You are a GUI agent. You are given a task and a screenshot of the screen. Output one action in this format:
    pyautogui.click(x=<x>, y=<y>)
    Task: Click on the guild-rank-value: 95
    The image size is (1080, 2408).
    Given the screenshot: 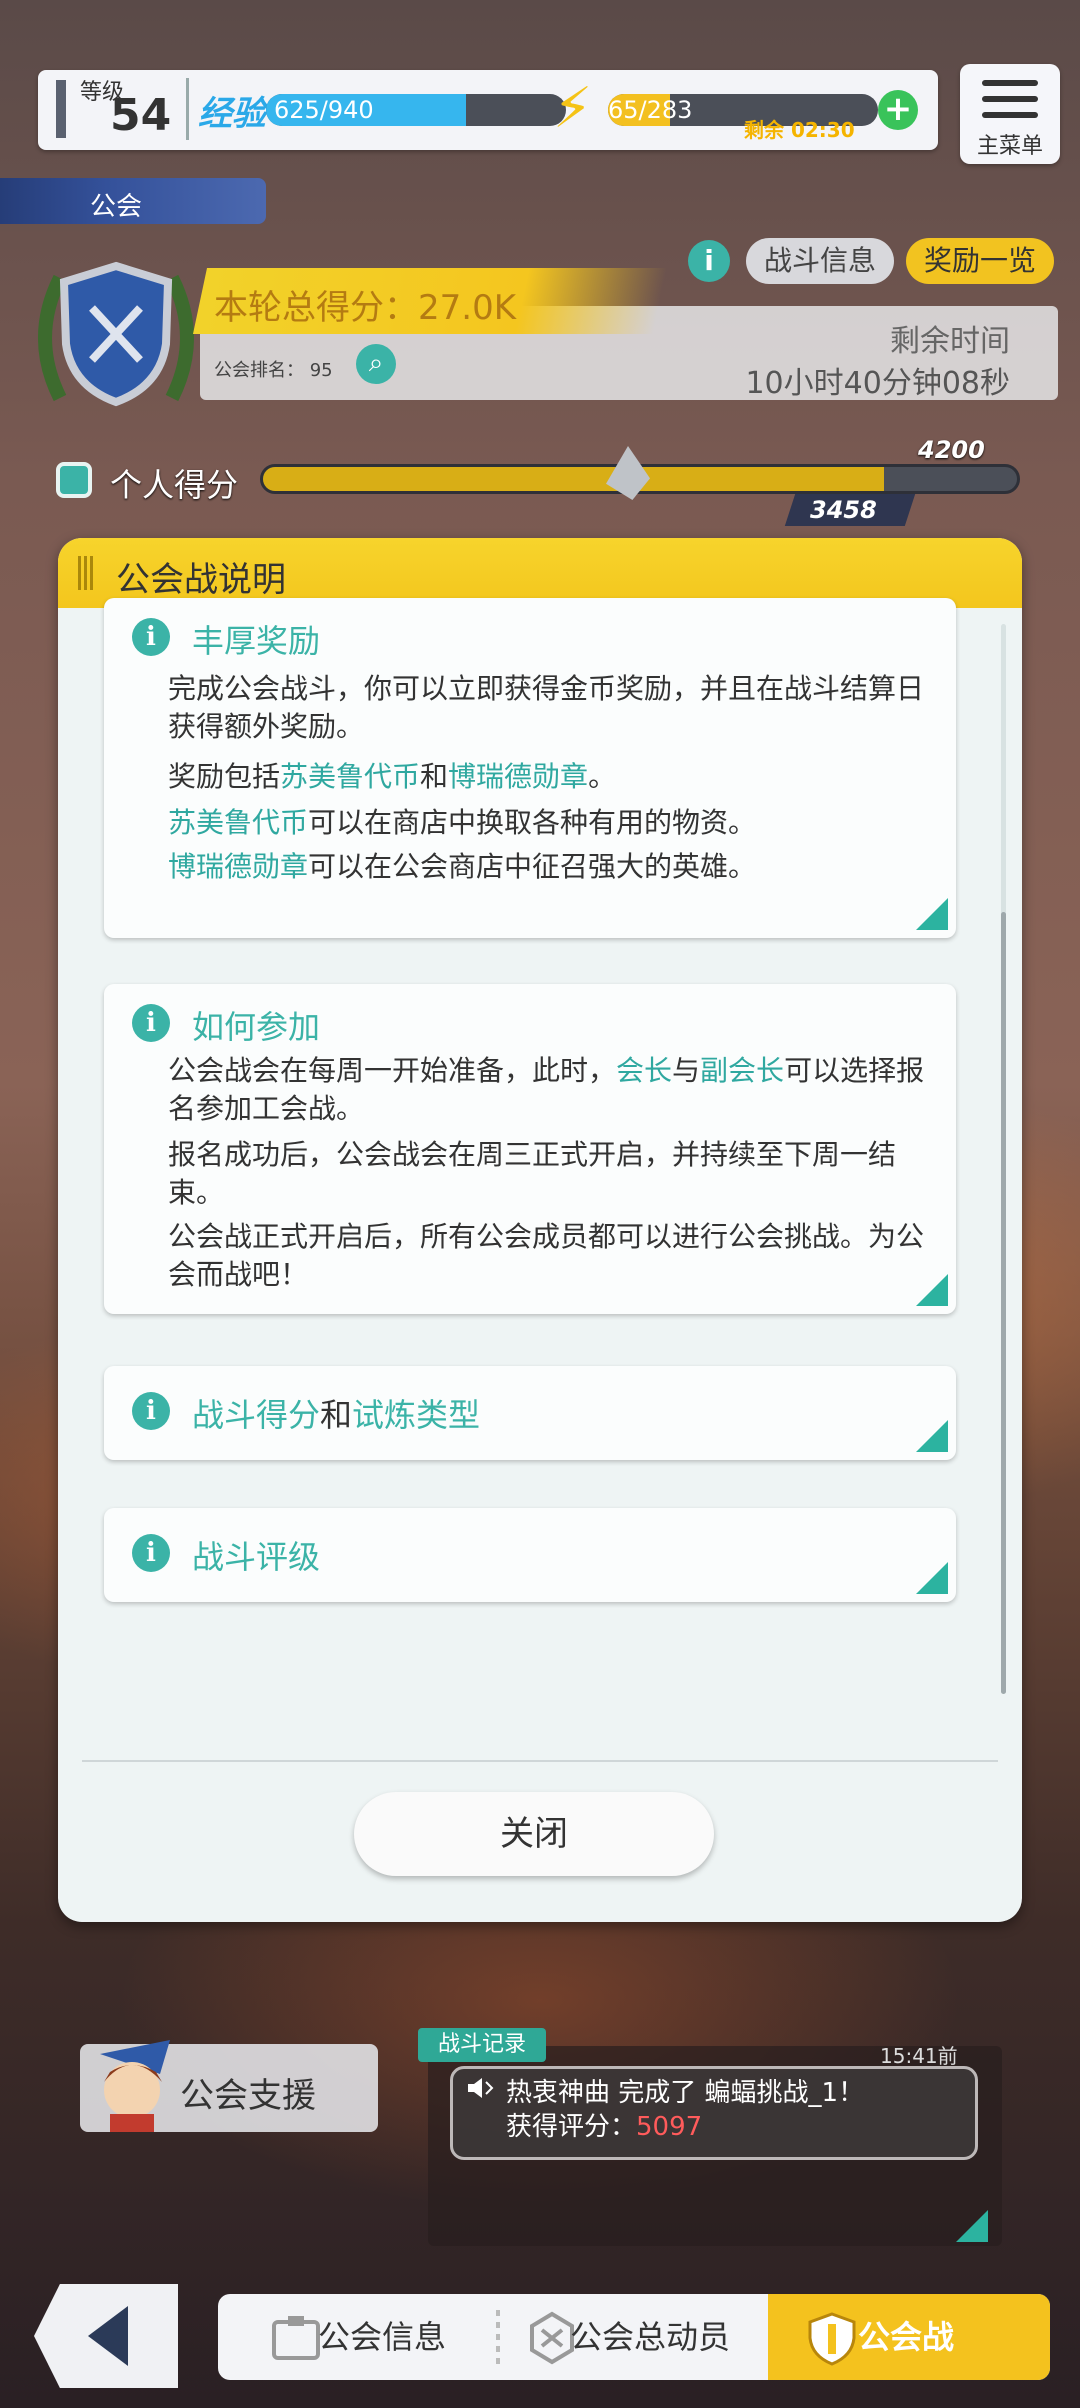 What is the action you would take?
    pyautogui.click(x=321, y=370)
    